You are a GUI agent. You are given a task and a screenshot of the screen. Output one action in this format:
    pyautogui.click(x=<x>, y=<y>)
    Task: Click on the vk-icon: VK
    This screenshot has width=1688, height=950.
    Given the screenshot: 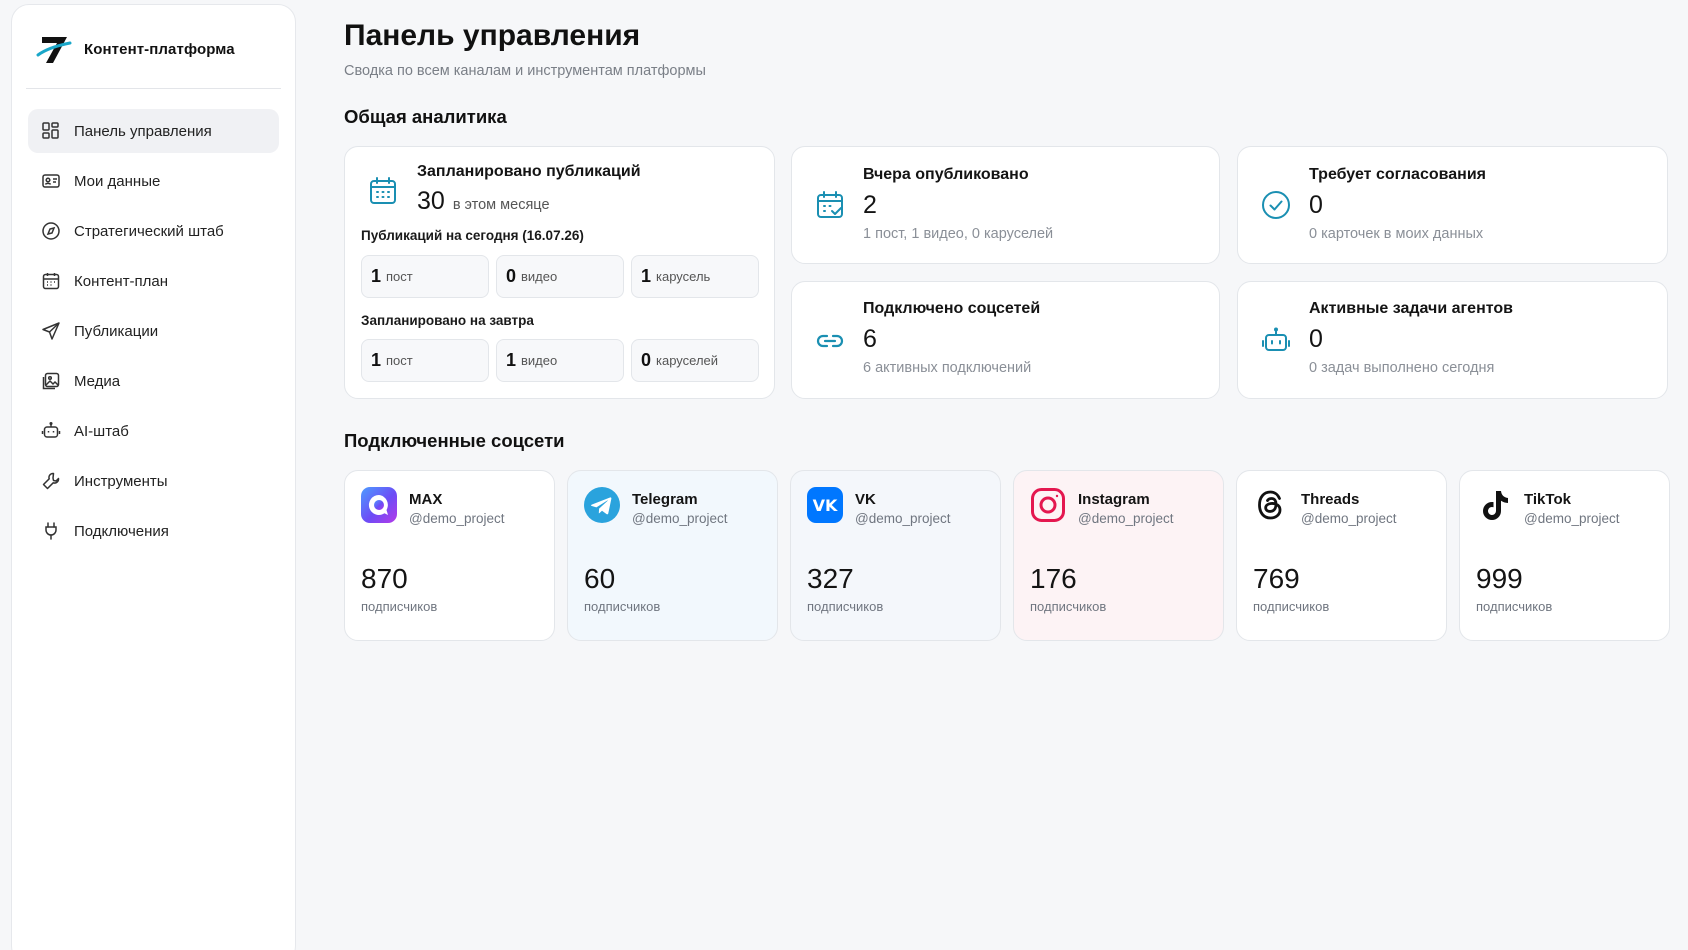 What is the action you would take?
    pyautogui.click(x=825, y=505)
    